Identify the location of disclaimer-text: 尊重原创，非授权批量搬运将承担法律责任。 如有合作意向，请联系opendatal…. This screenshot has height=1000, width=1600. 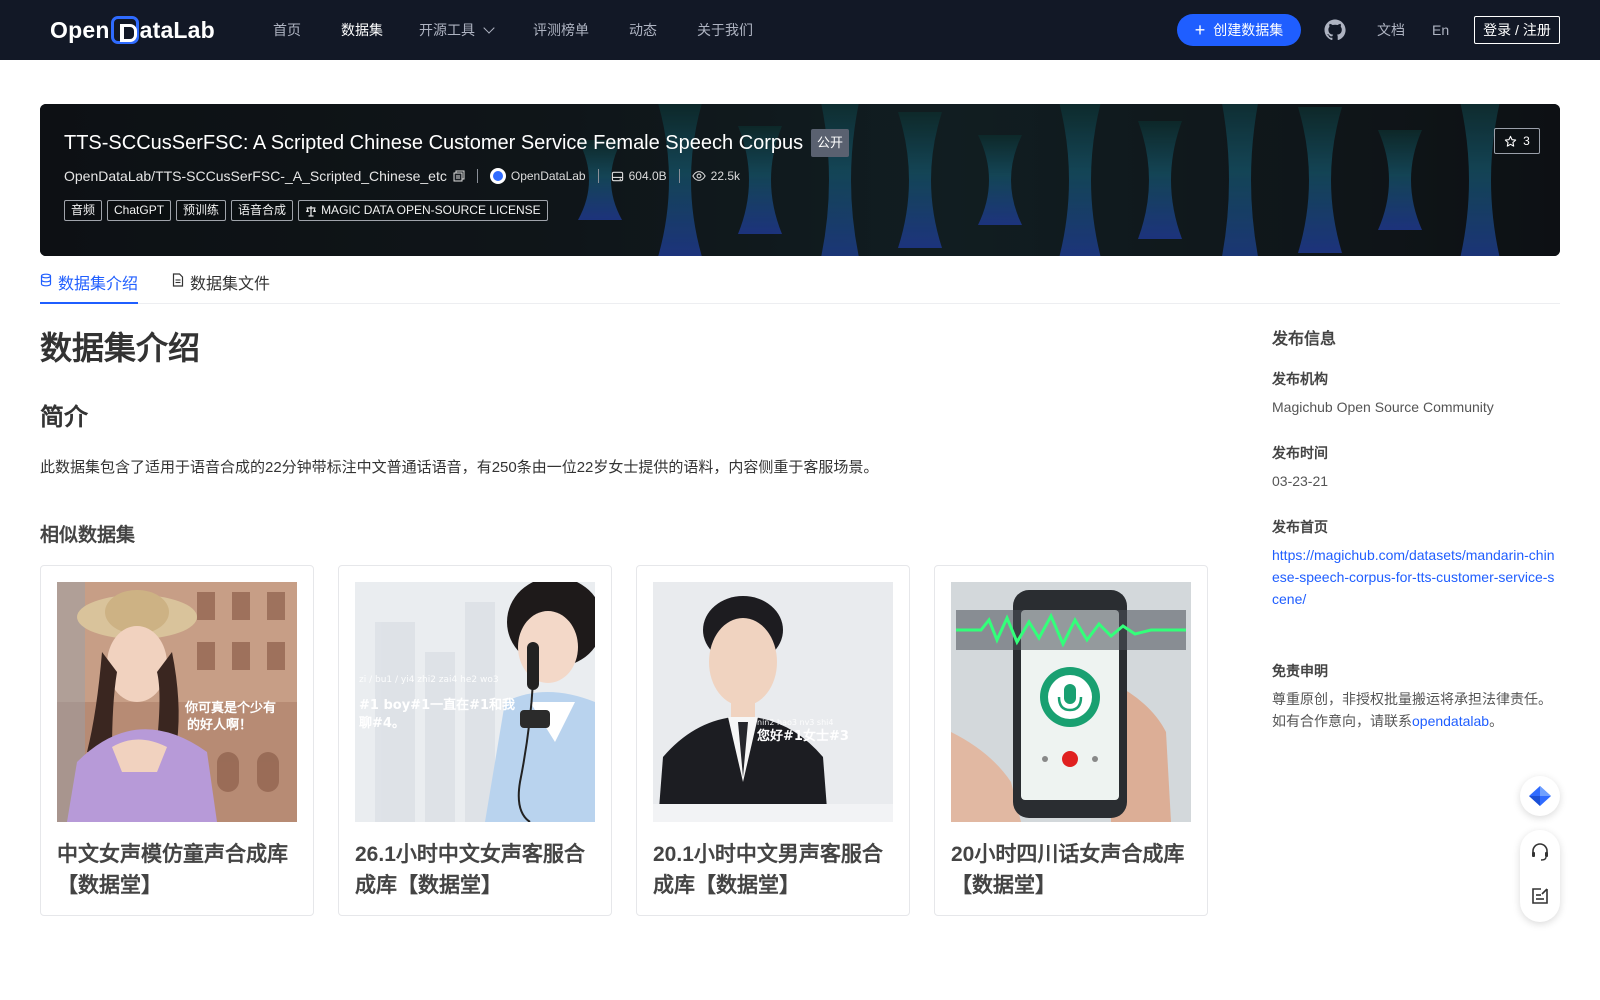
(1417, 710).